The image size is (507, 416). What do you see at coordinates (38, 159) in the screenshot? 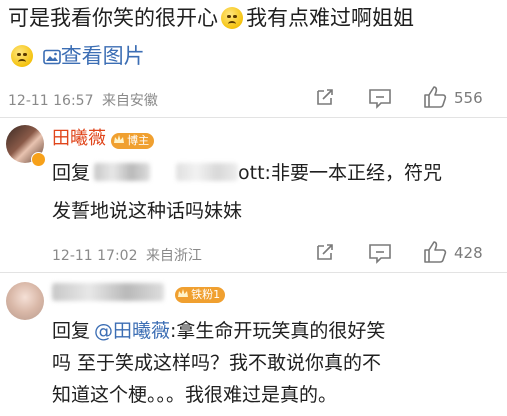
I see `verified-icon` at bounding box center [38, 159].